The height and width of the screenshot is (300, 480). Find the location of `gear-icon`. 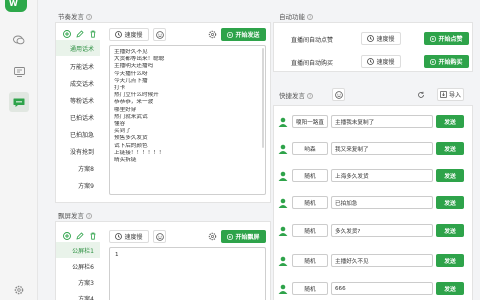

gear-icon is located at coordinates (19, 290).